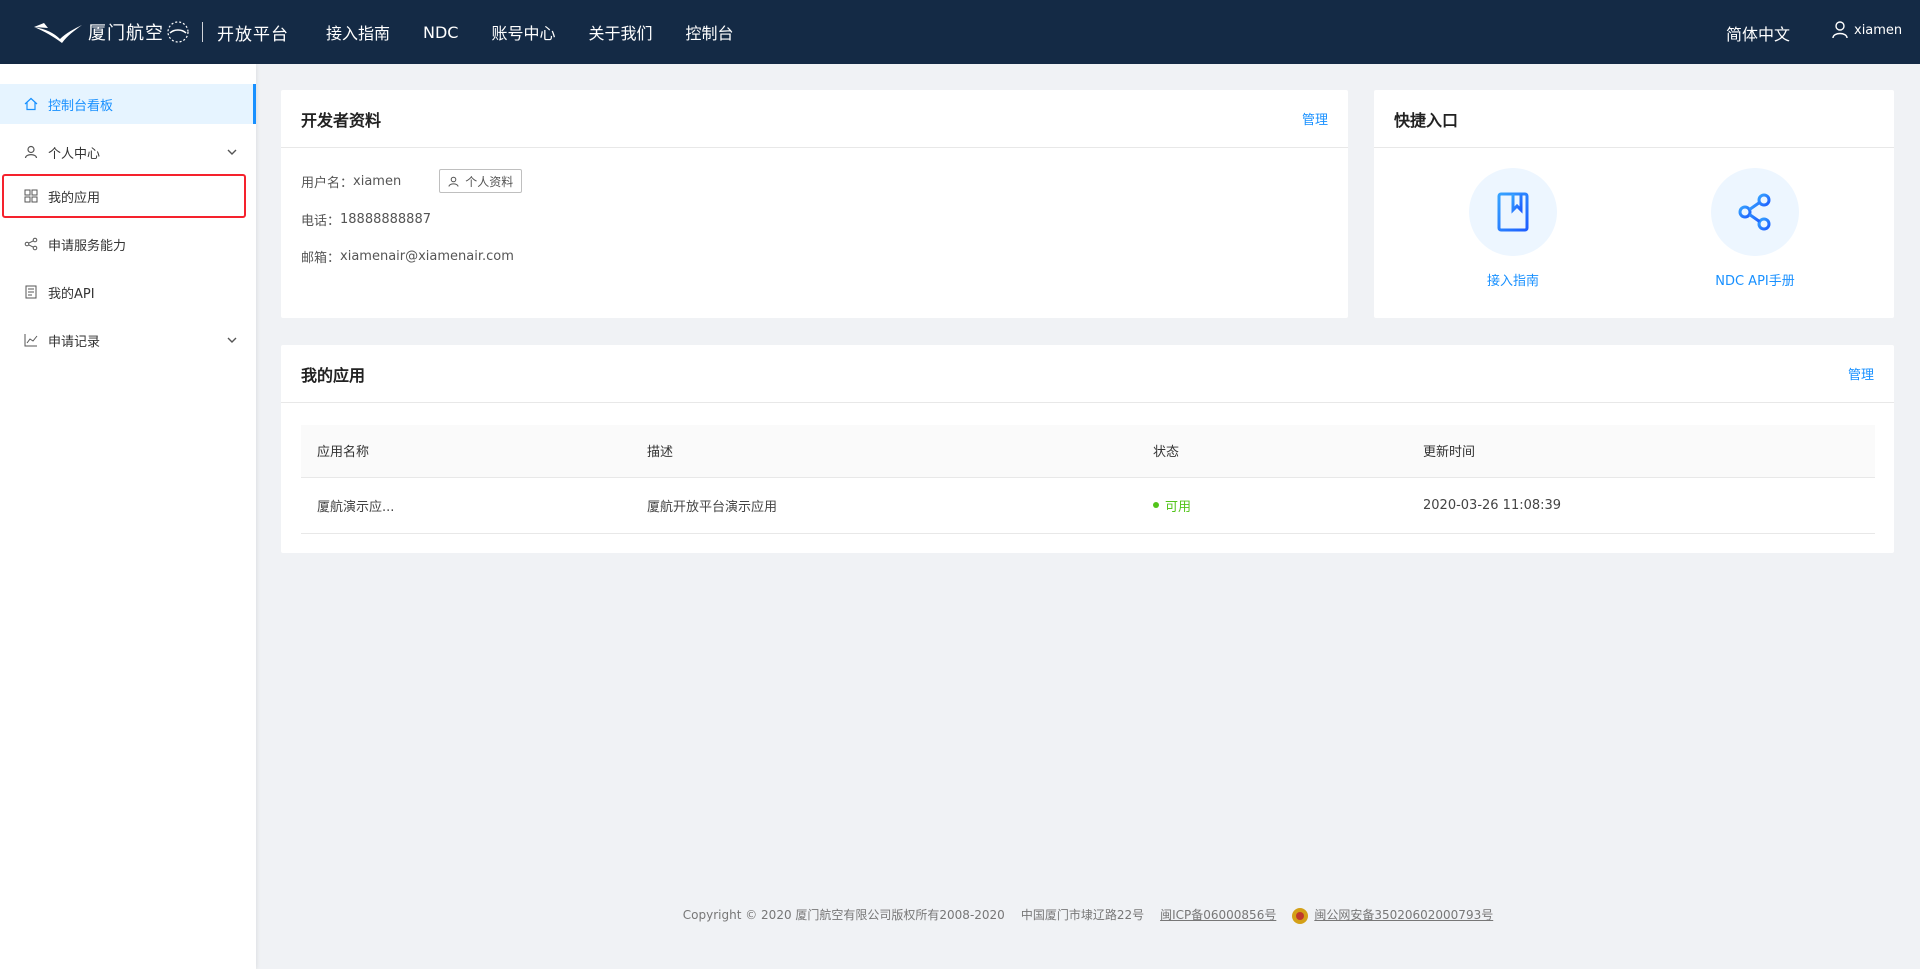 Image resolution: width=1920 pixels, height=969 pixels. Describe the element at coordinates (58, 33) in the screenshot. I see `egret-logo-icon` at that location.